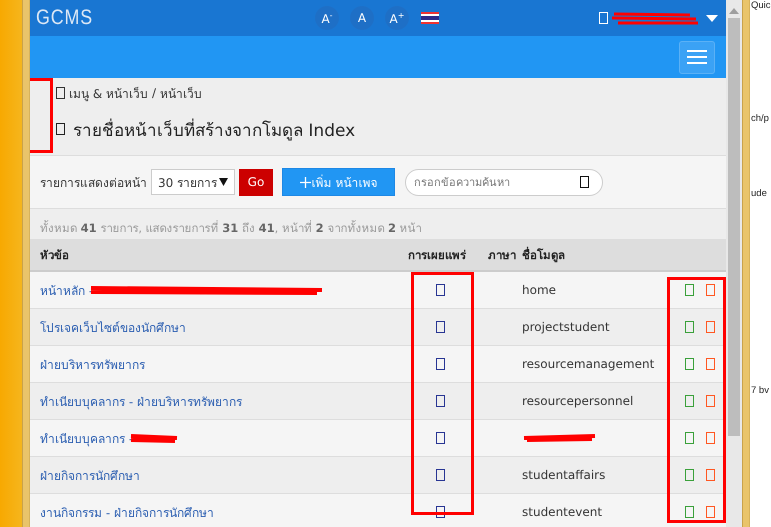 The width and height of the screenshot is (771, 527). Describe the element at coordinates (760, 118) in the screenshot. I see `background-window-text: ch/p` at that location.